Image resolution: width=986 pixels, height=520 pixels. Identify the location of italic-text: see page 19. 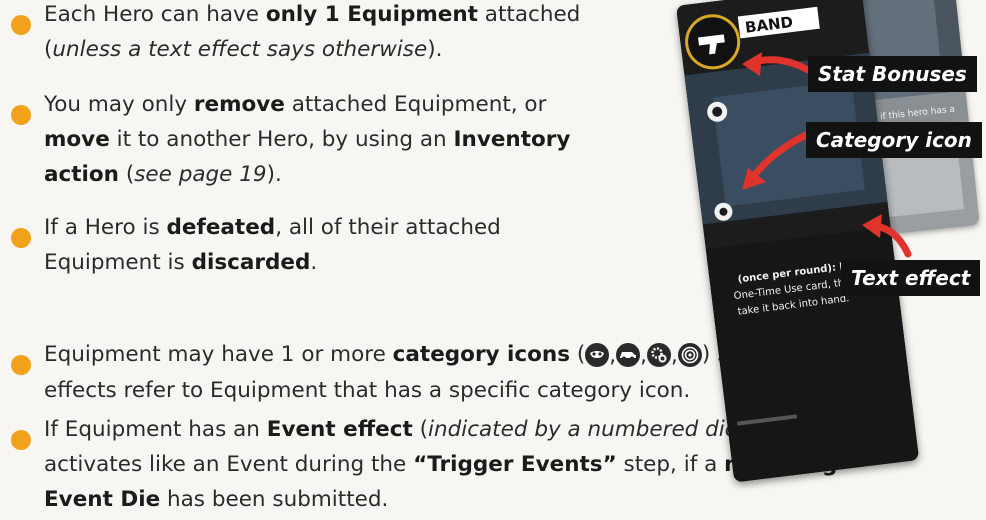
(200, 174).